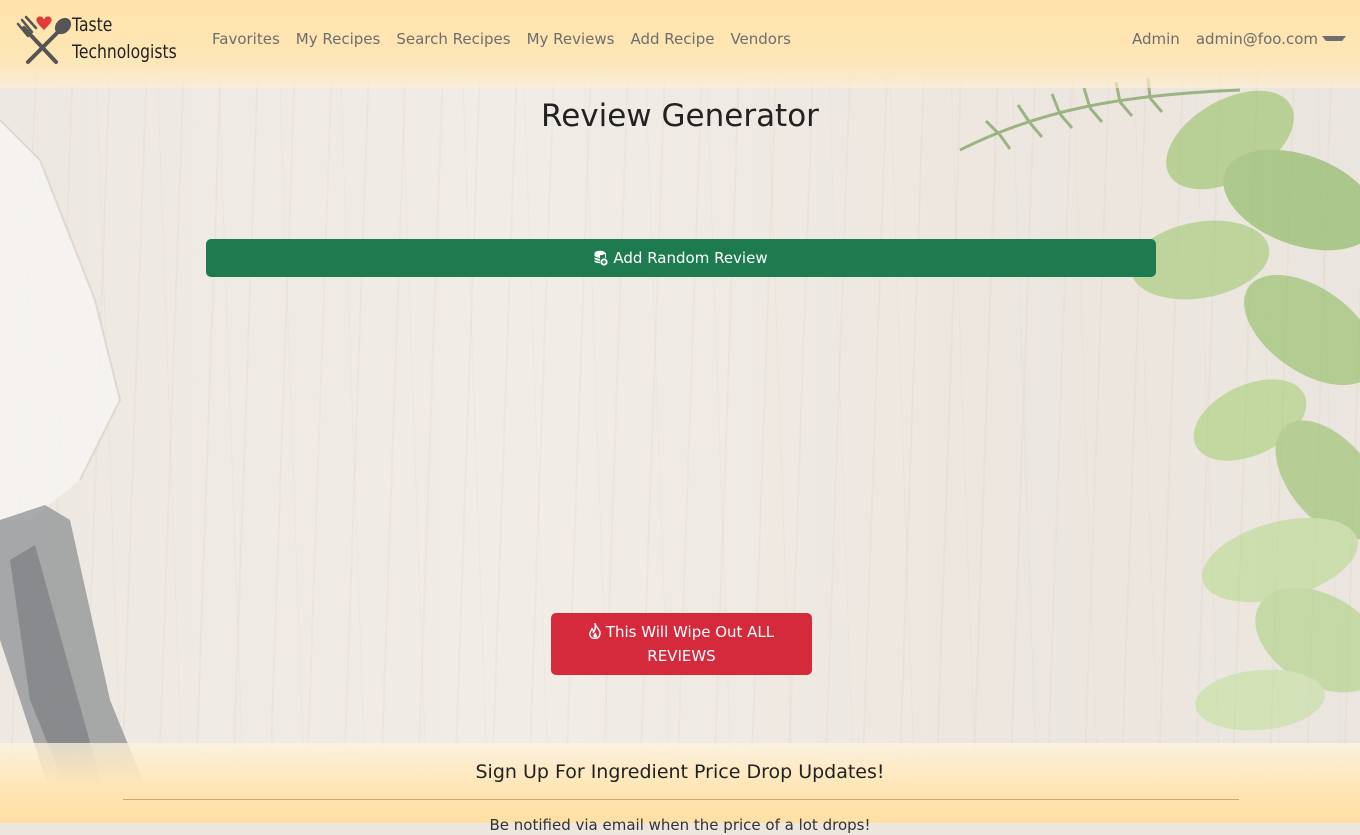  I want to click on add-random-review-button: Add Random Review, so click(681, 258).